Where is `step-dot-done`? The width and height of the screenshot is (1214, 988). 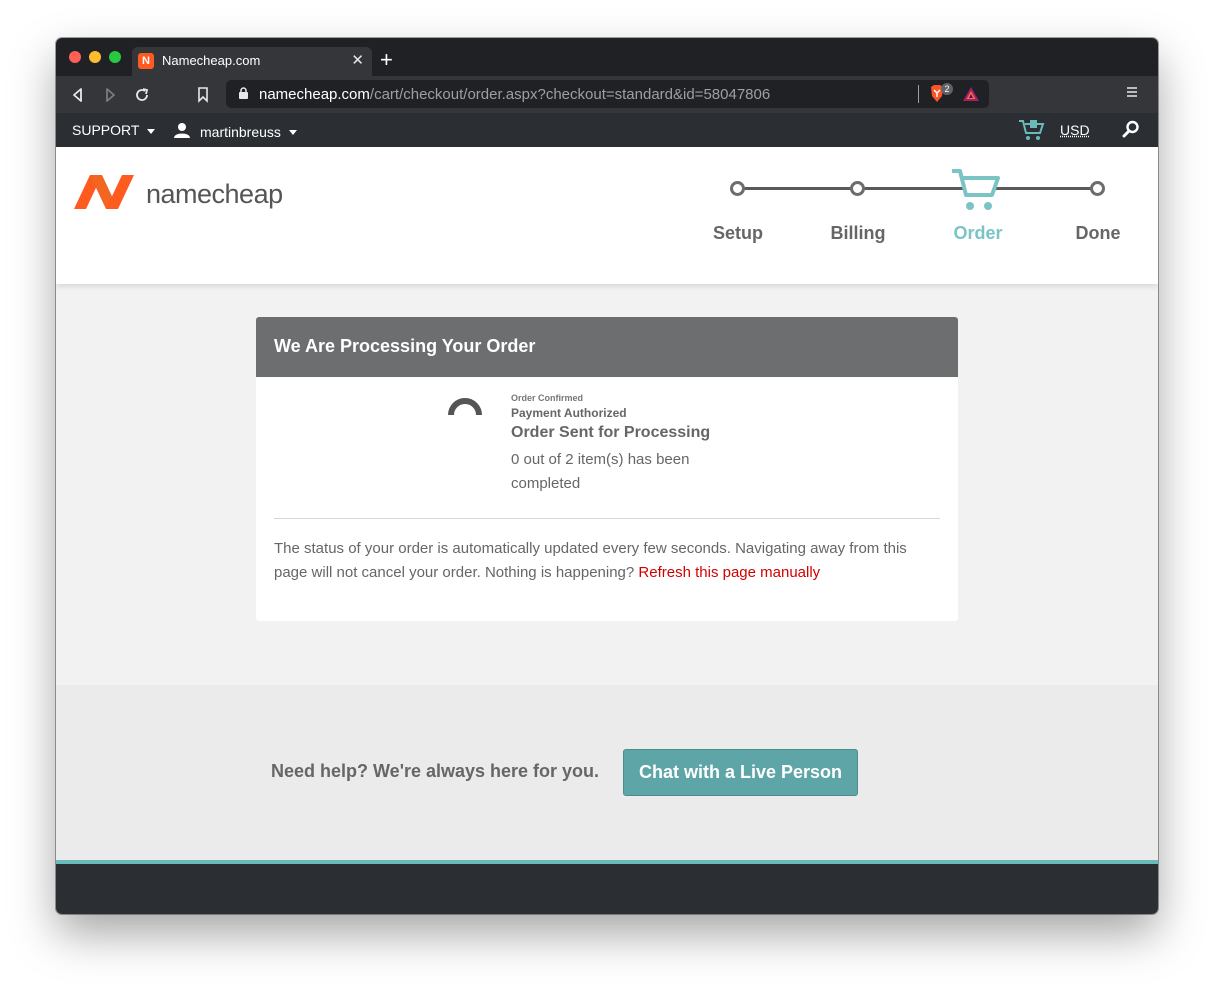 step-dot-done is located at coordinates (1097, 188).